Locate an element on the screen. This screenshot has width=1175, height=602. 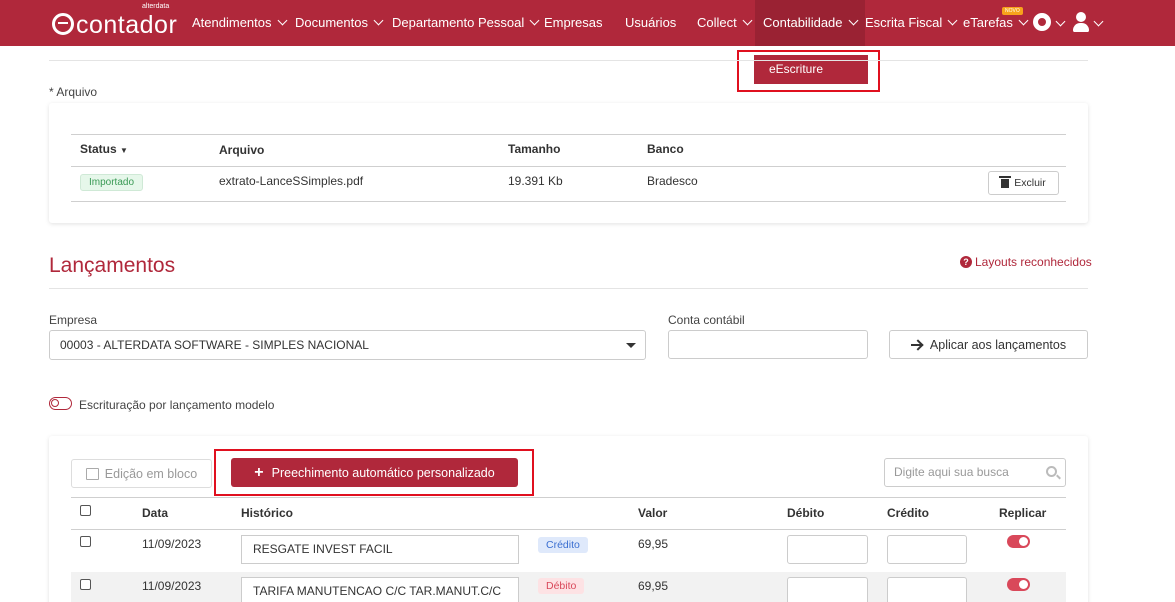
search-icon is located at coordinates (1051, 471).